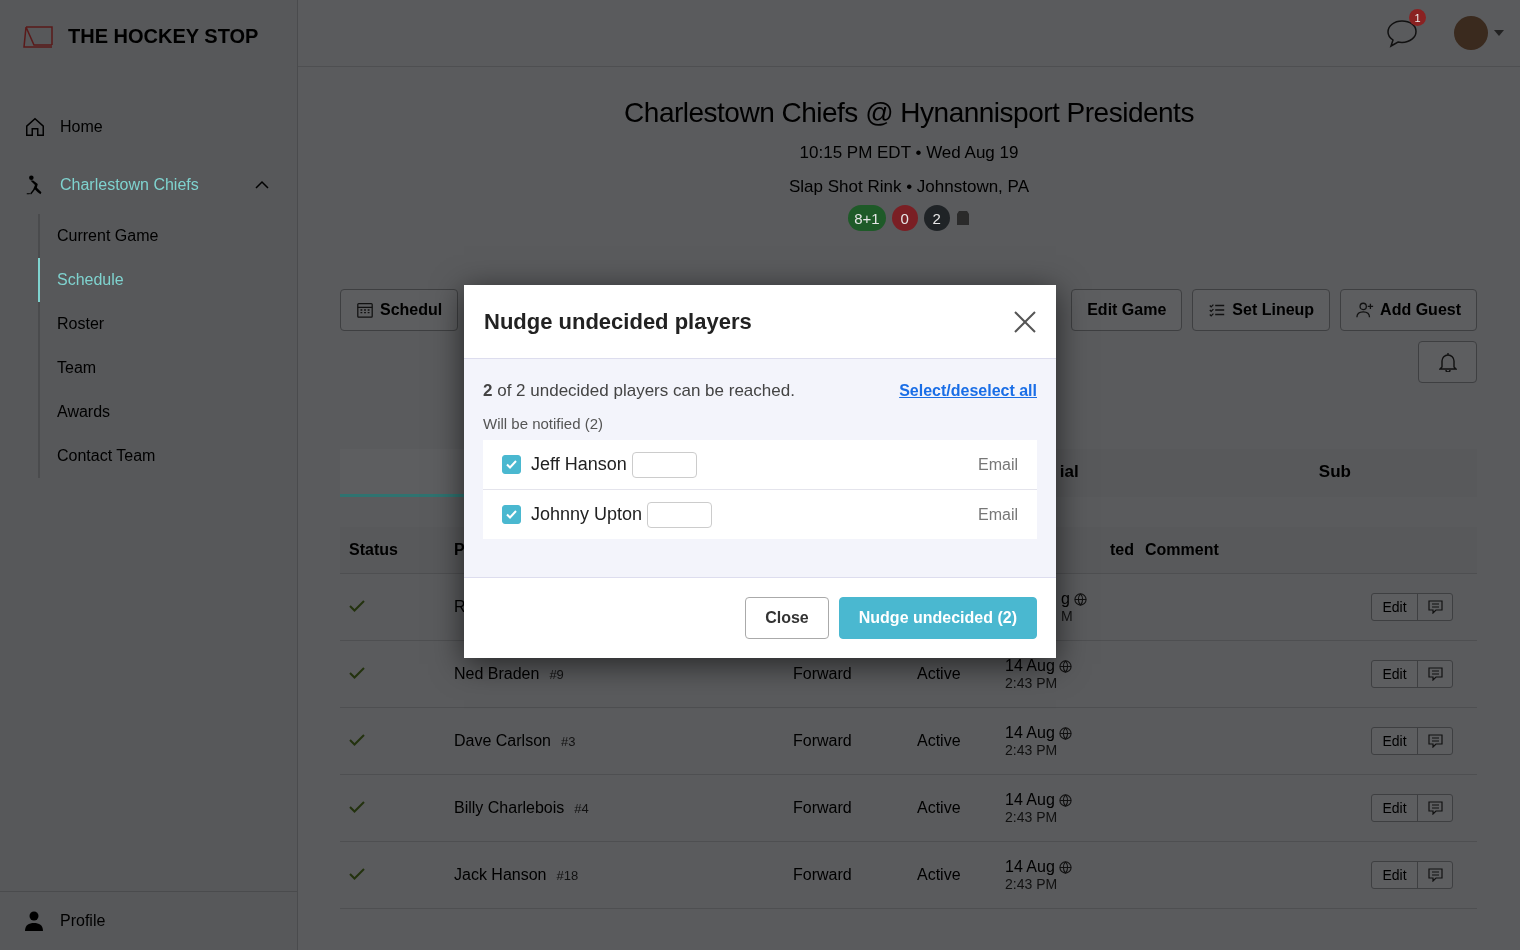 The image size is (1520, 950). I want to click on player-name: Jack Hanson, so click(500, 874).